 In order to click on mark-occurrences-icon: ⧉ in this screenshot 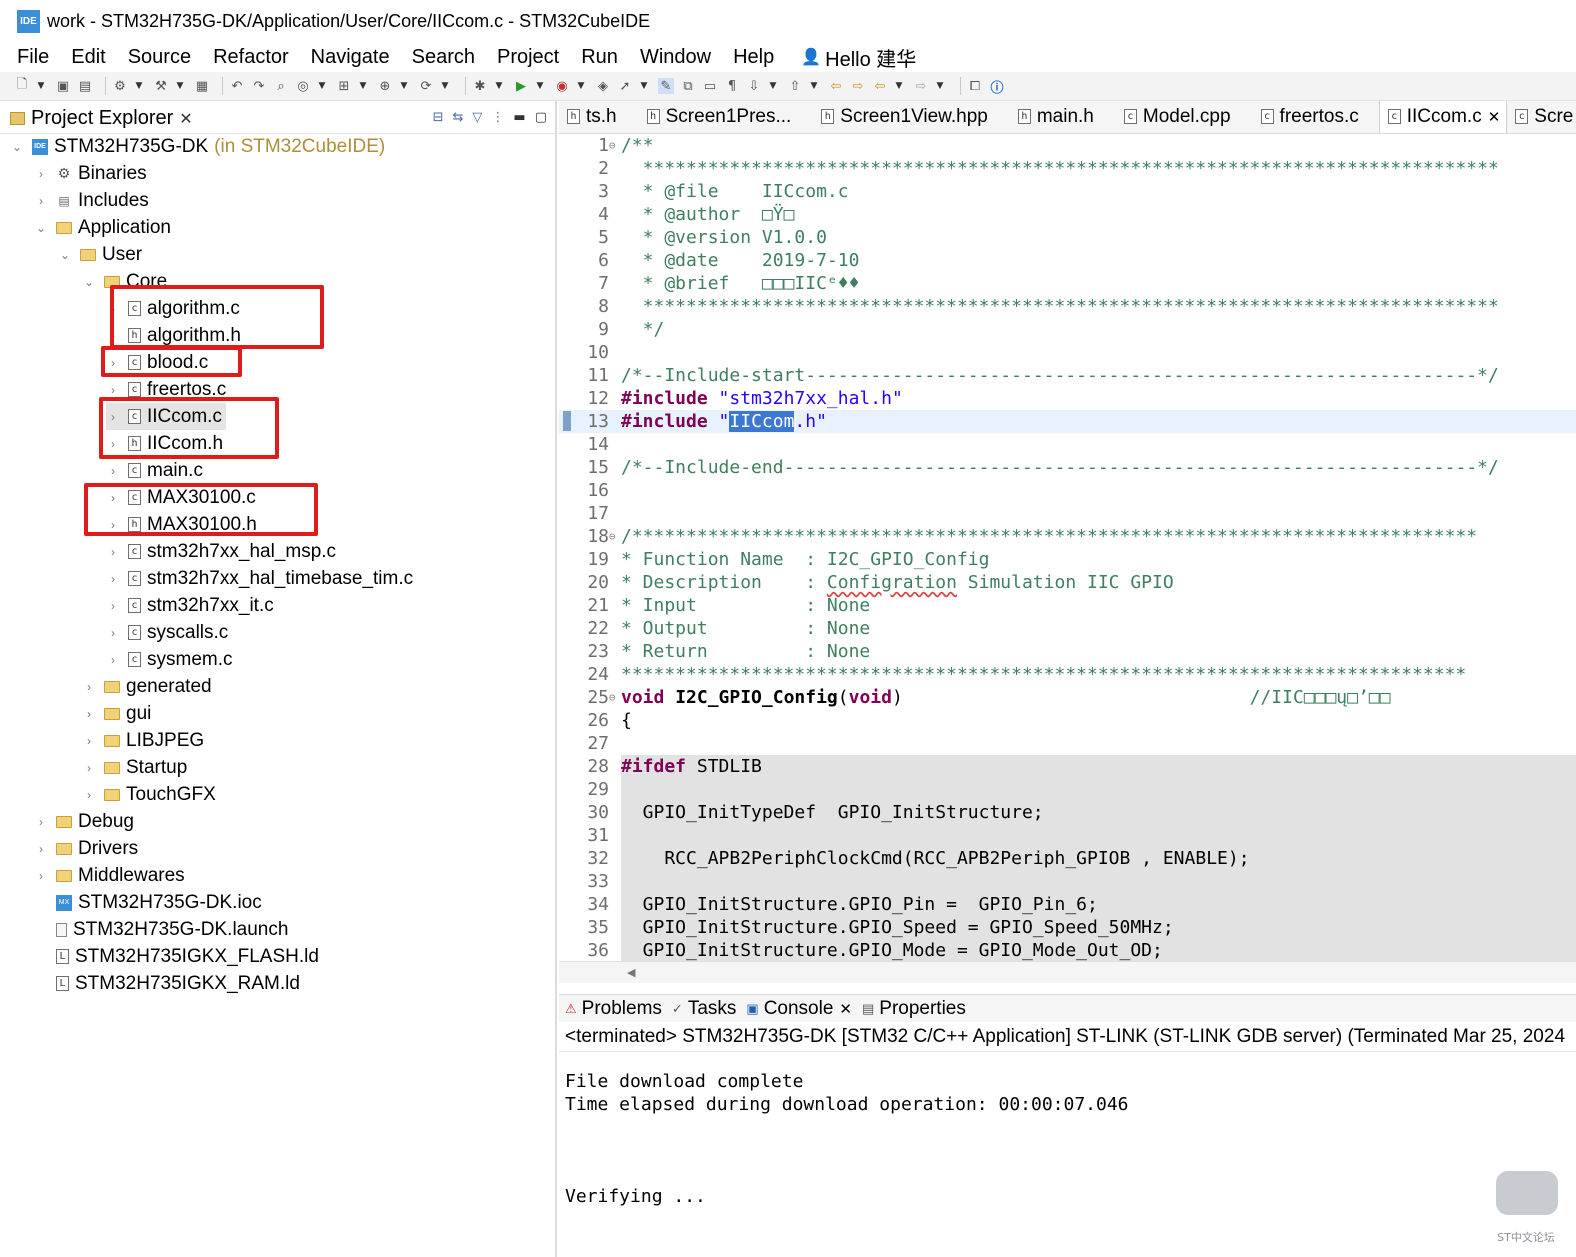, I will do `click(688, 86)`.